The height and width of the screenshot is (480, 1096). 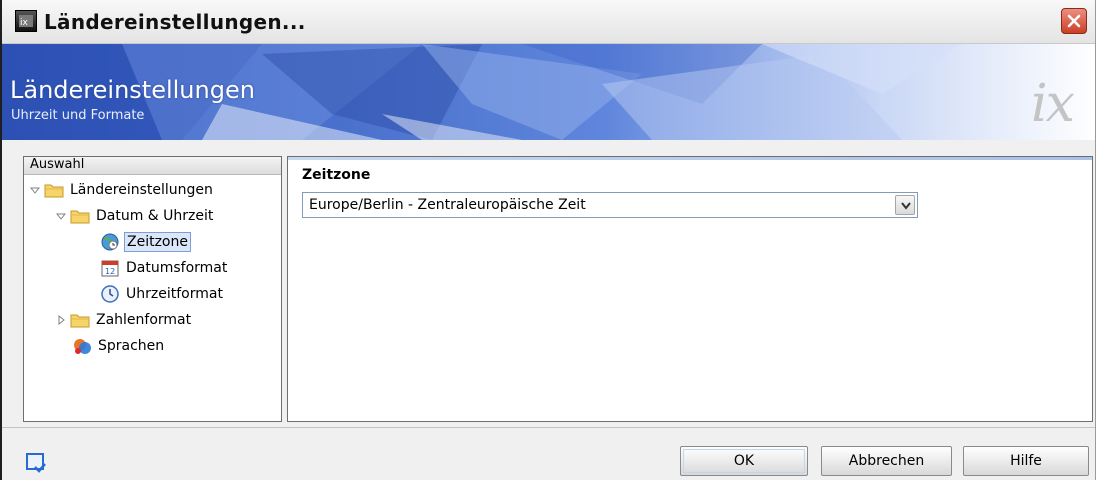 I want to click on clock-icon, so click(x=110, y=294).